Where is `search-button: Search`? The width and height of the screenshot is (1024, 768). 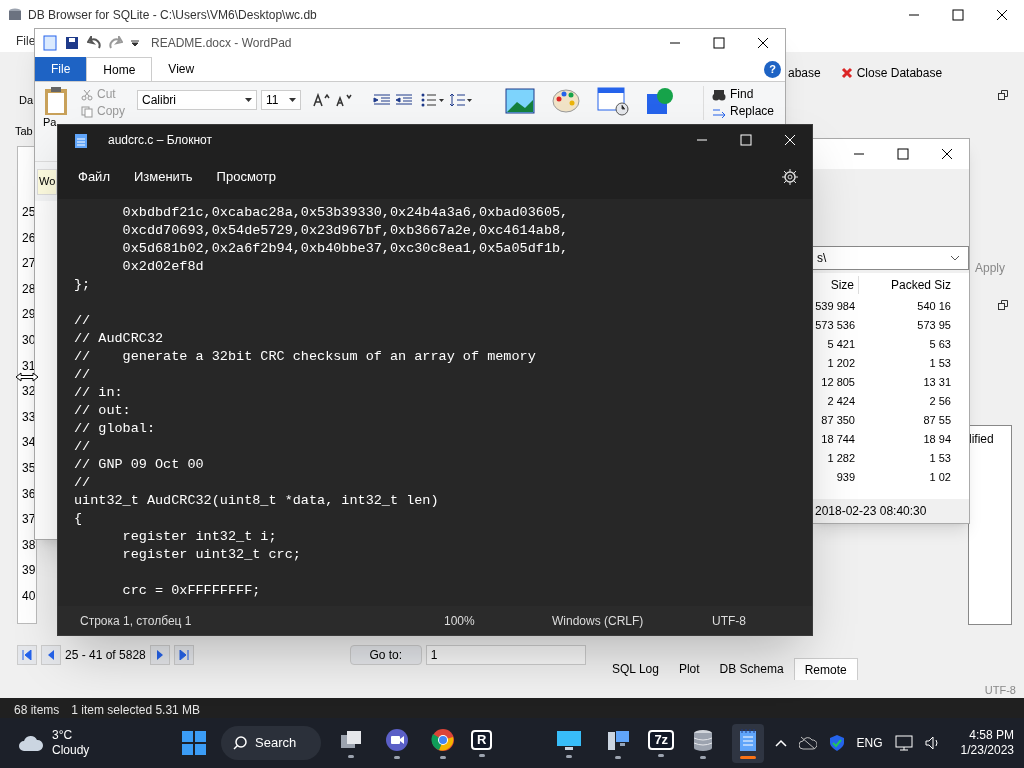 search-button: Search is located at coordinates (271, 743).